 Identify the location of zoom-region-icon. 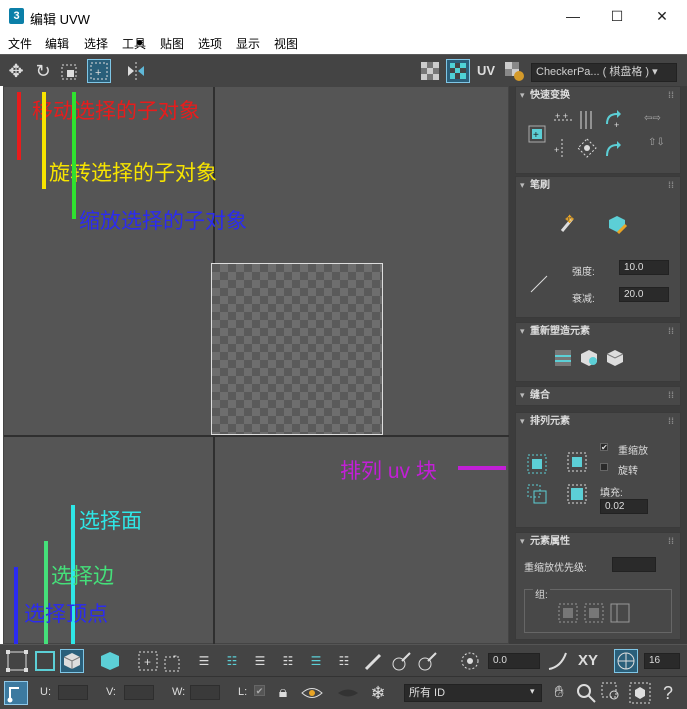
(612, 693).